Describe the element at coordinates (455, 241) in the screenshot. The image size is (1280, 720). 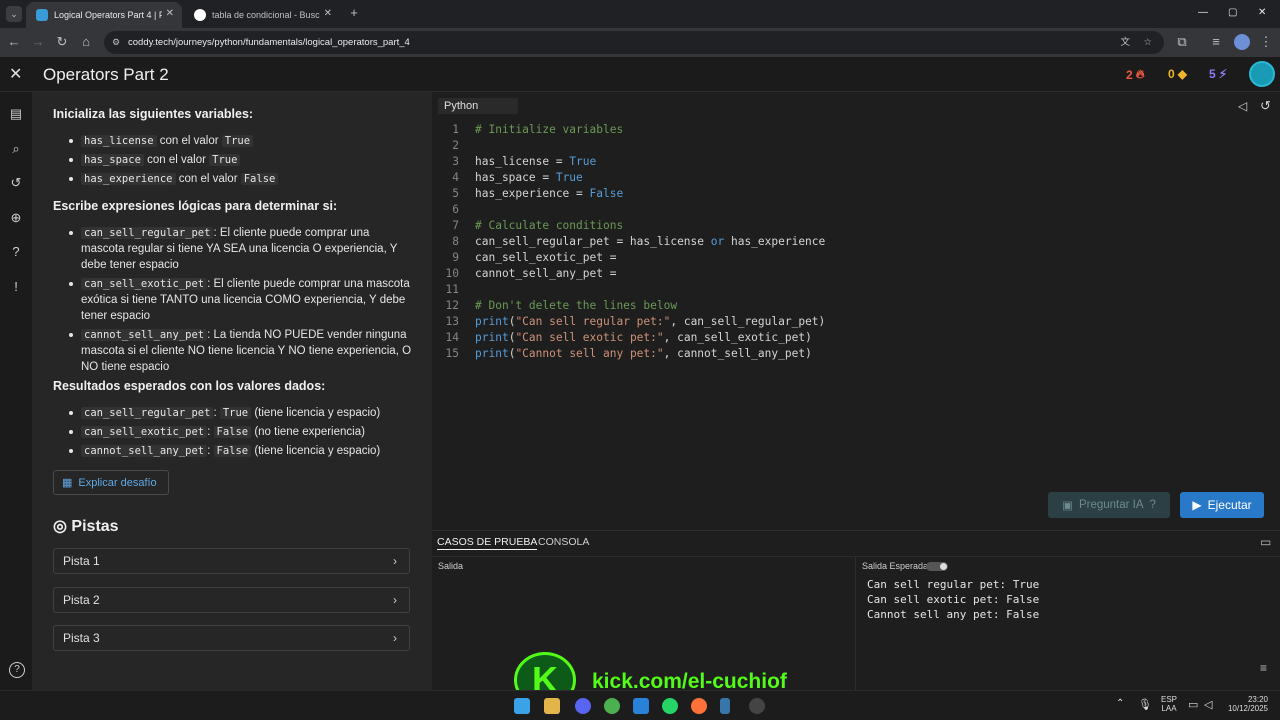
I see `line-number: 8` at that location.